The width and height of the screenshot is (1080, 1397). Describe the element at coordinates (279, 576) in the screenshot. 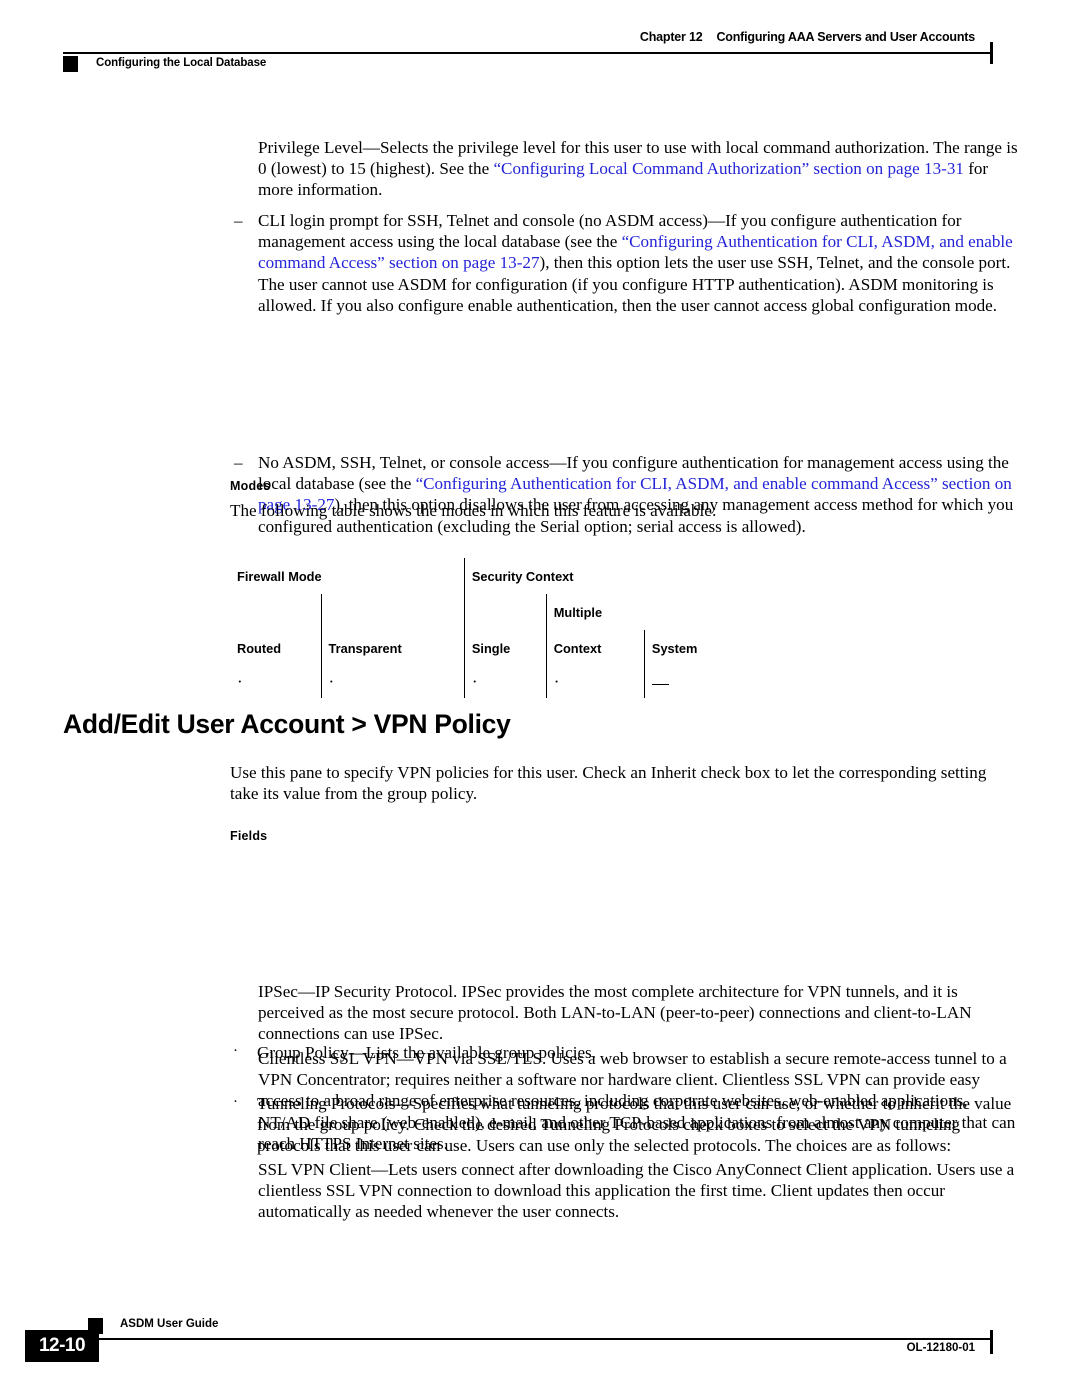

I see `table-header-firewall-mode: Firewall Mode` at that location.